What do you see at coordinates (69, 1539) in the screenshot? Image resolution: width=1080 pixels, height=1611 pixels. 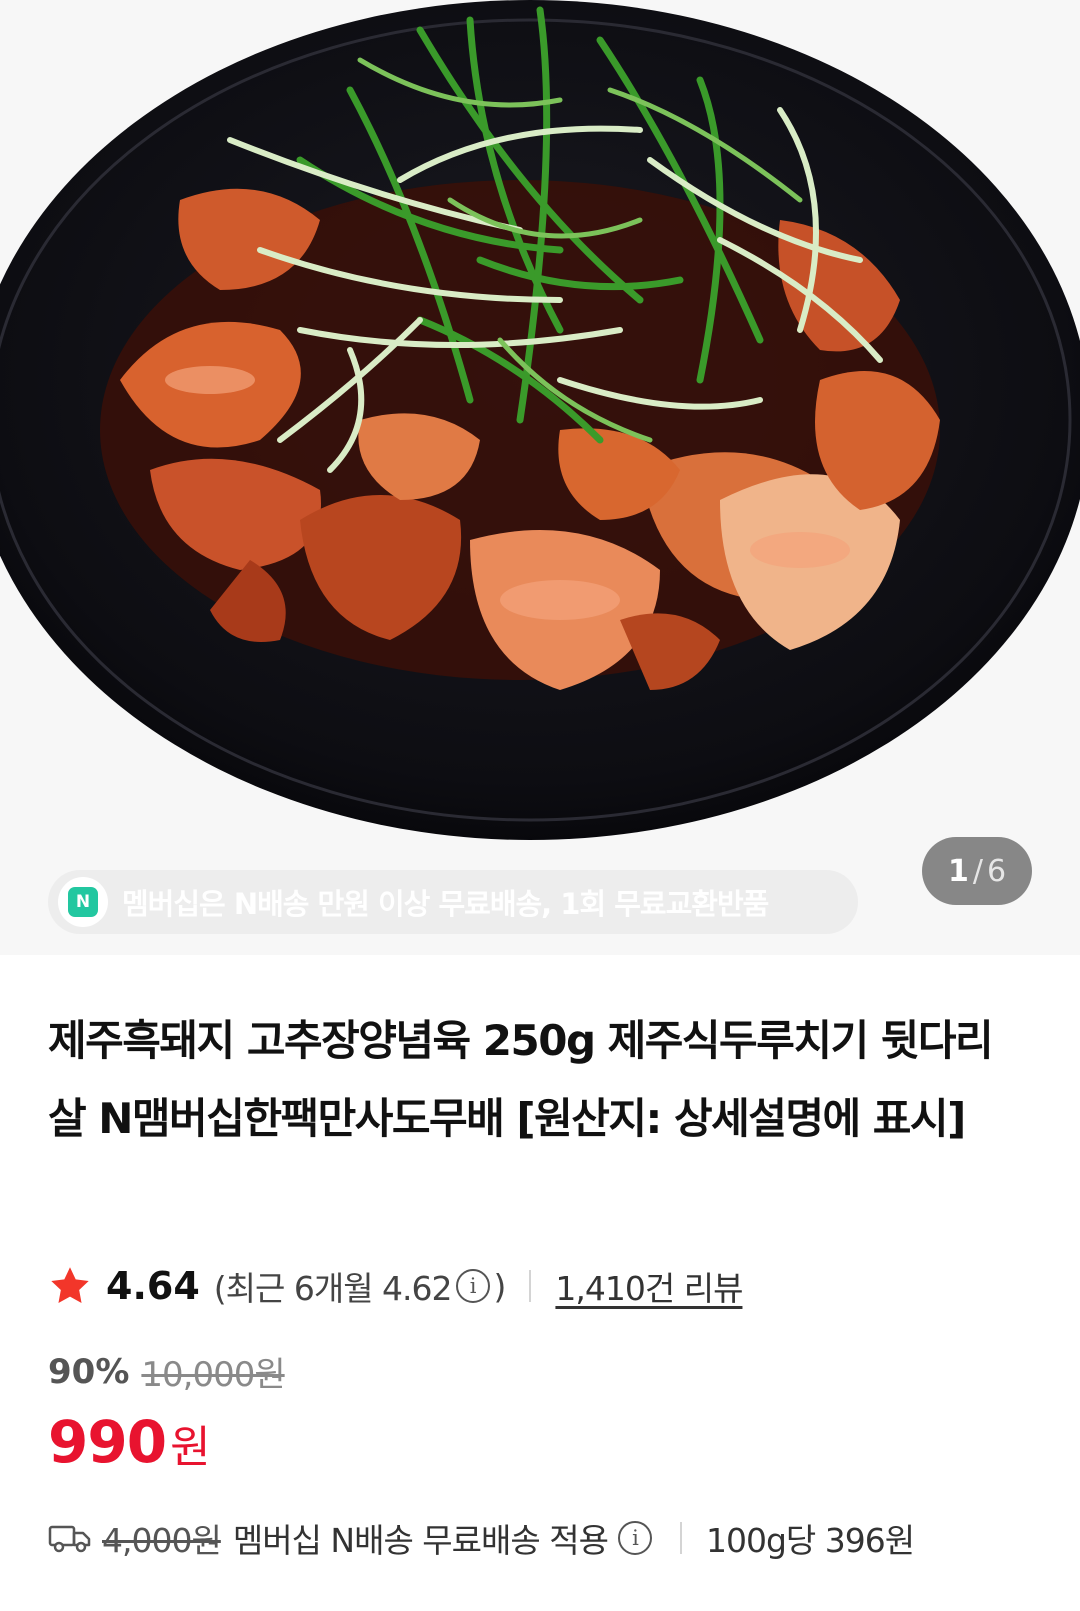 I see `truck-icon` at bounding box center [69, 1539].